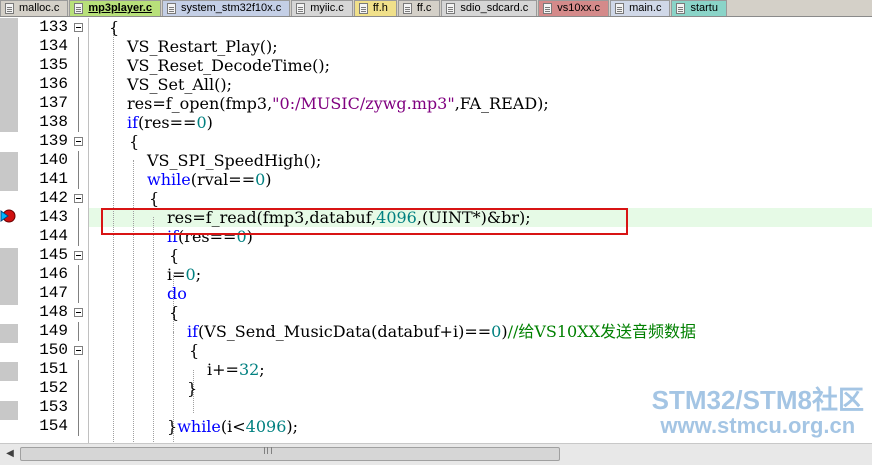  What do you see at coordinates (268, 450) in the screenshot?
I see `scrollbar-grip-icon` at bounding box center [268, 450].